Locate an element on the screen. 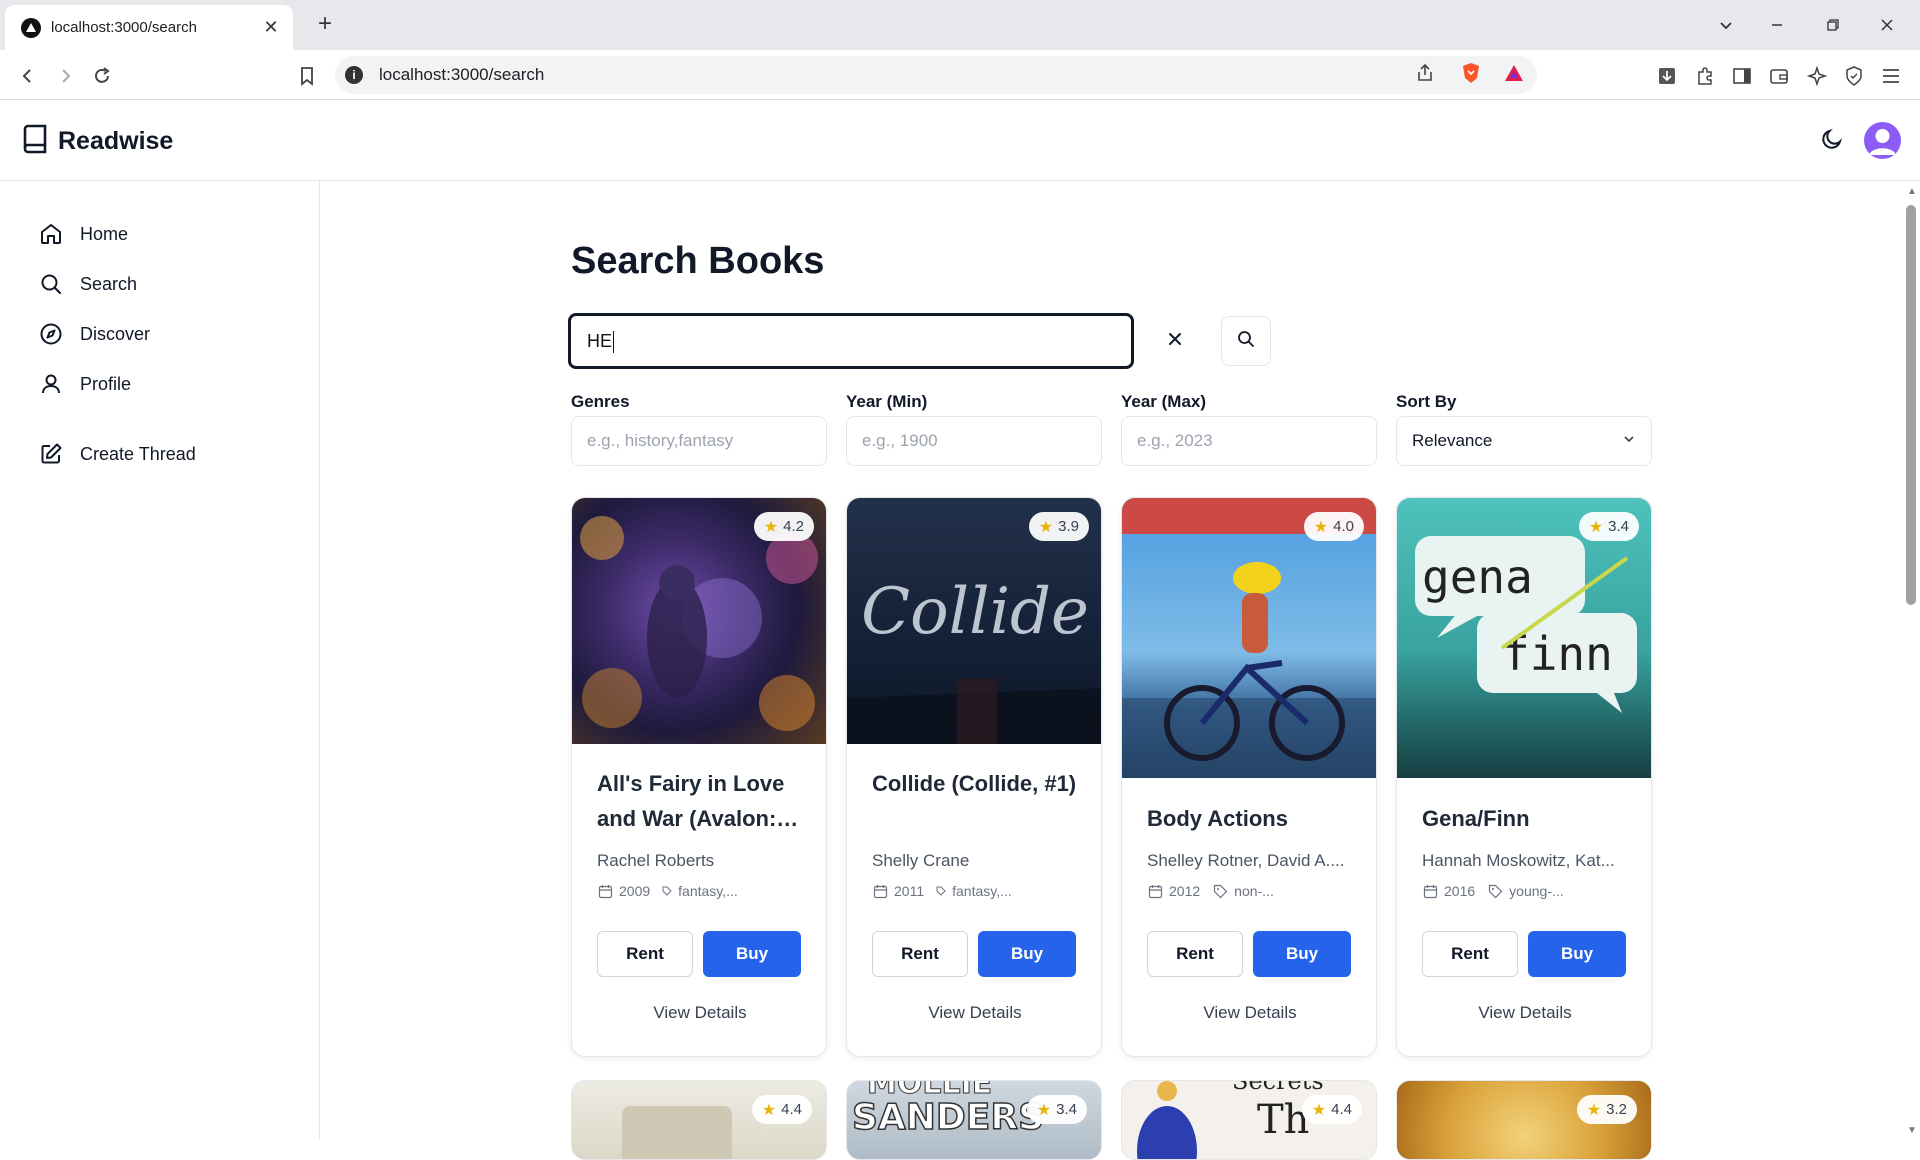 This screenshot has width=1920, height=1160. minimize-icon is located at coordinates (1777, 25).